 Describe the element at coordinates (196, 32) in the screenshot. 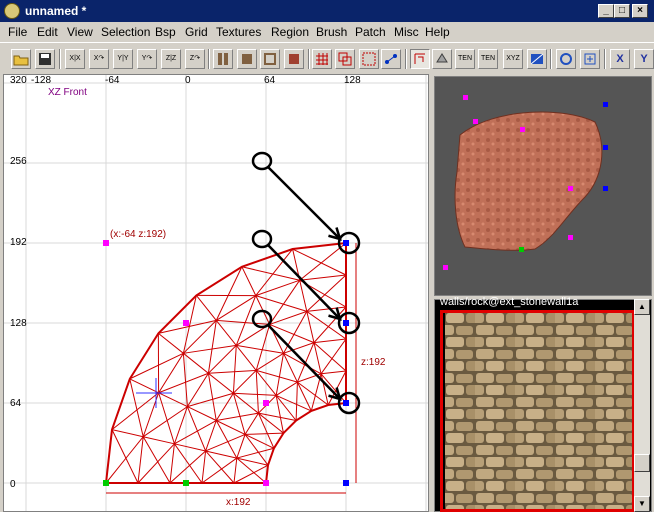

I see `menu-grid: Grid` at that location.